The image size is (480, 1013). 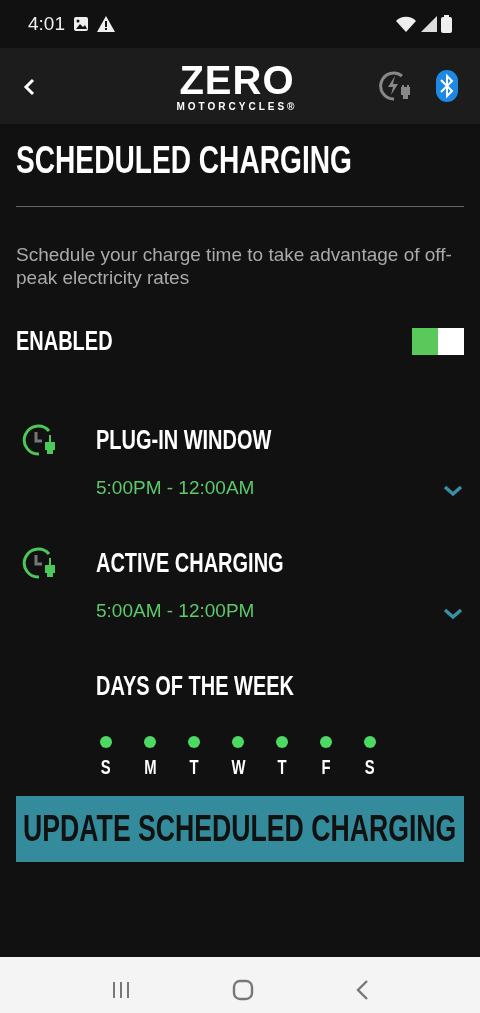 What do you see at coordinates (150, 767) in the screenshot?
I see `day-label: M` at bounding box center [150, 767].